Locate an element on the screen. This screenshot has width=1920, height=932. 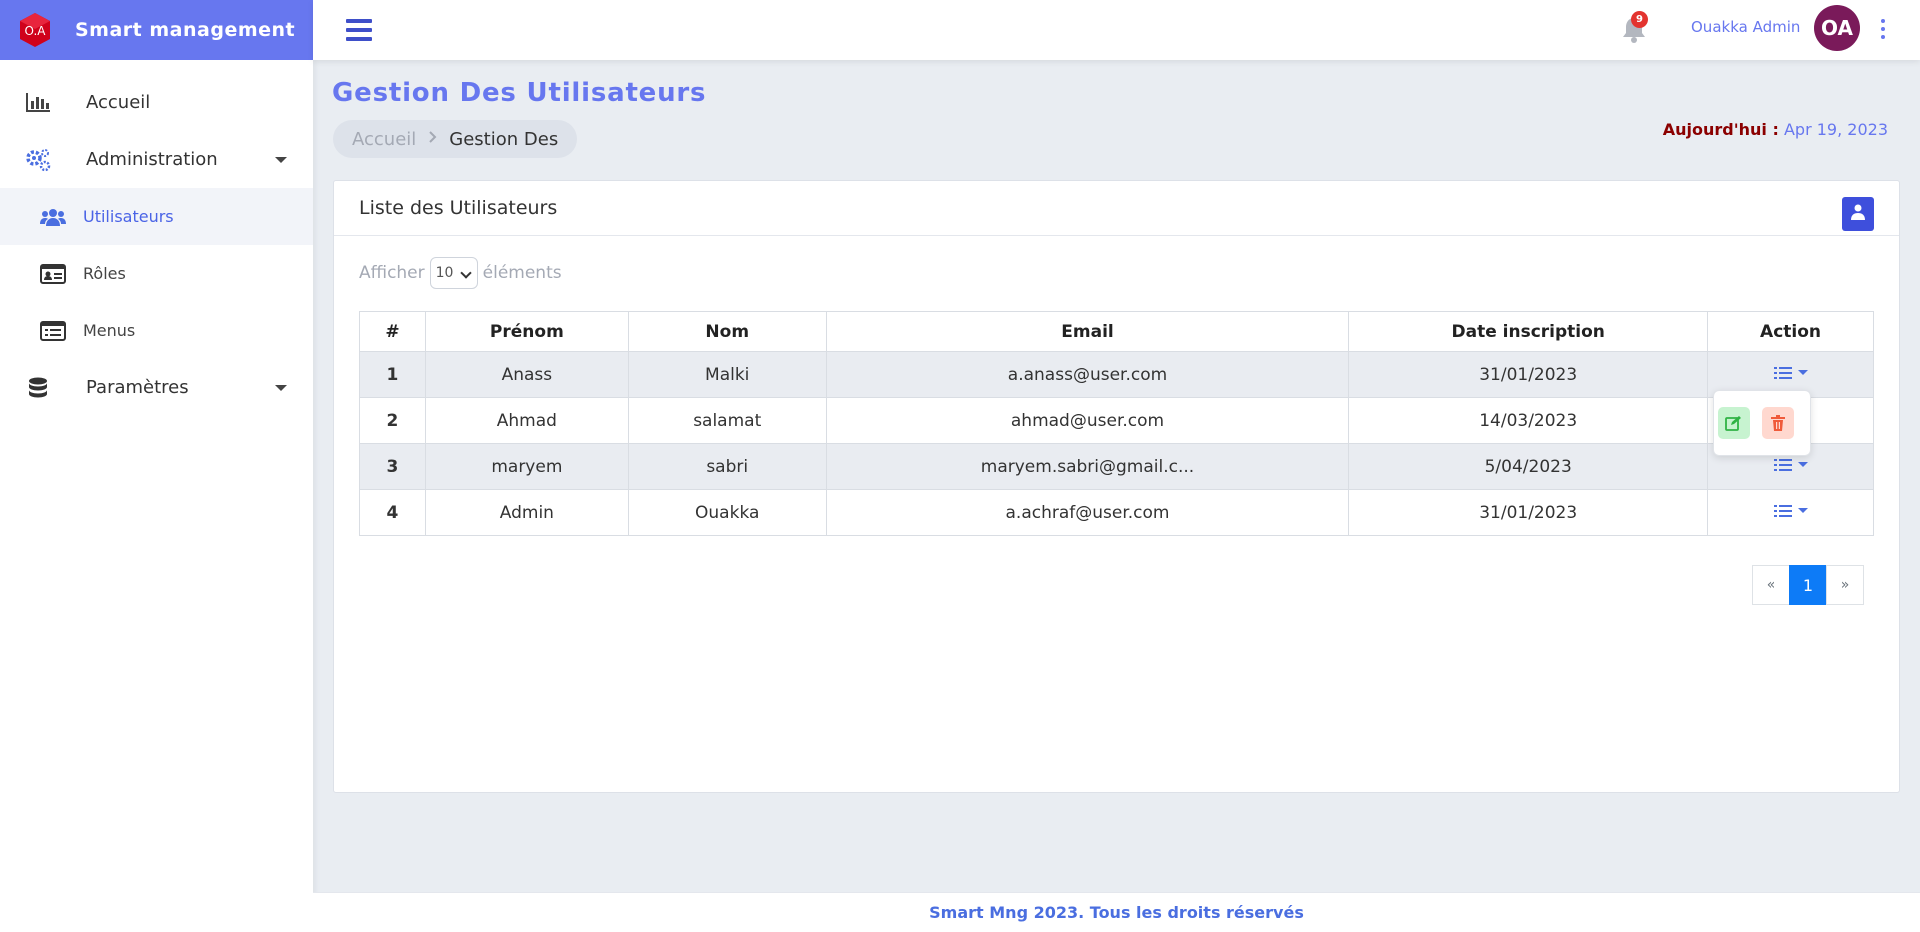
avatar: OA is located at coordinates (1837, 28).